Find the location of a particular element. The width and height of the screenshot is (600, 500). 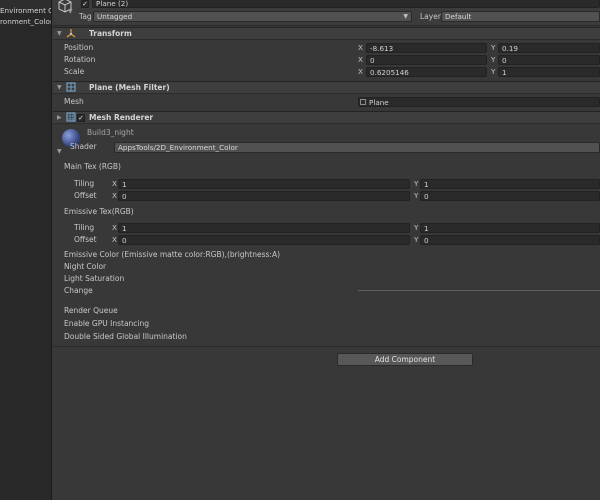

scale-y-field: 1 is located at coordinates (549, 72).